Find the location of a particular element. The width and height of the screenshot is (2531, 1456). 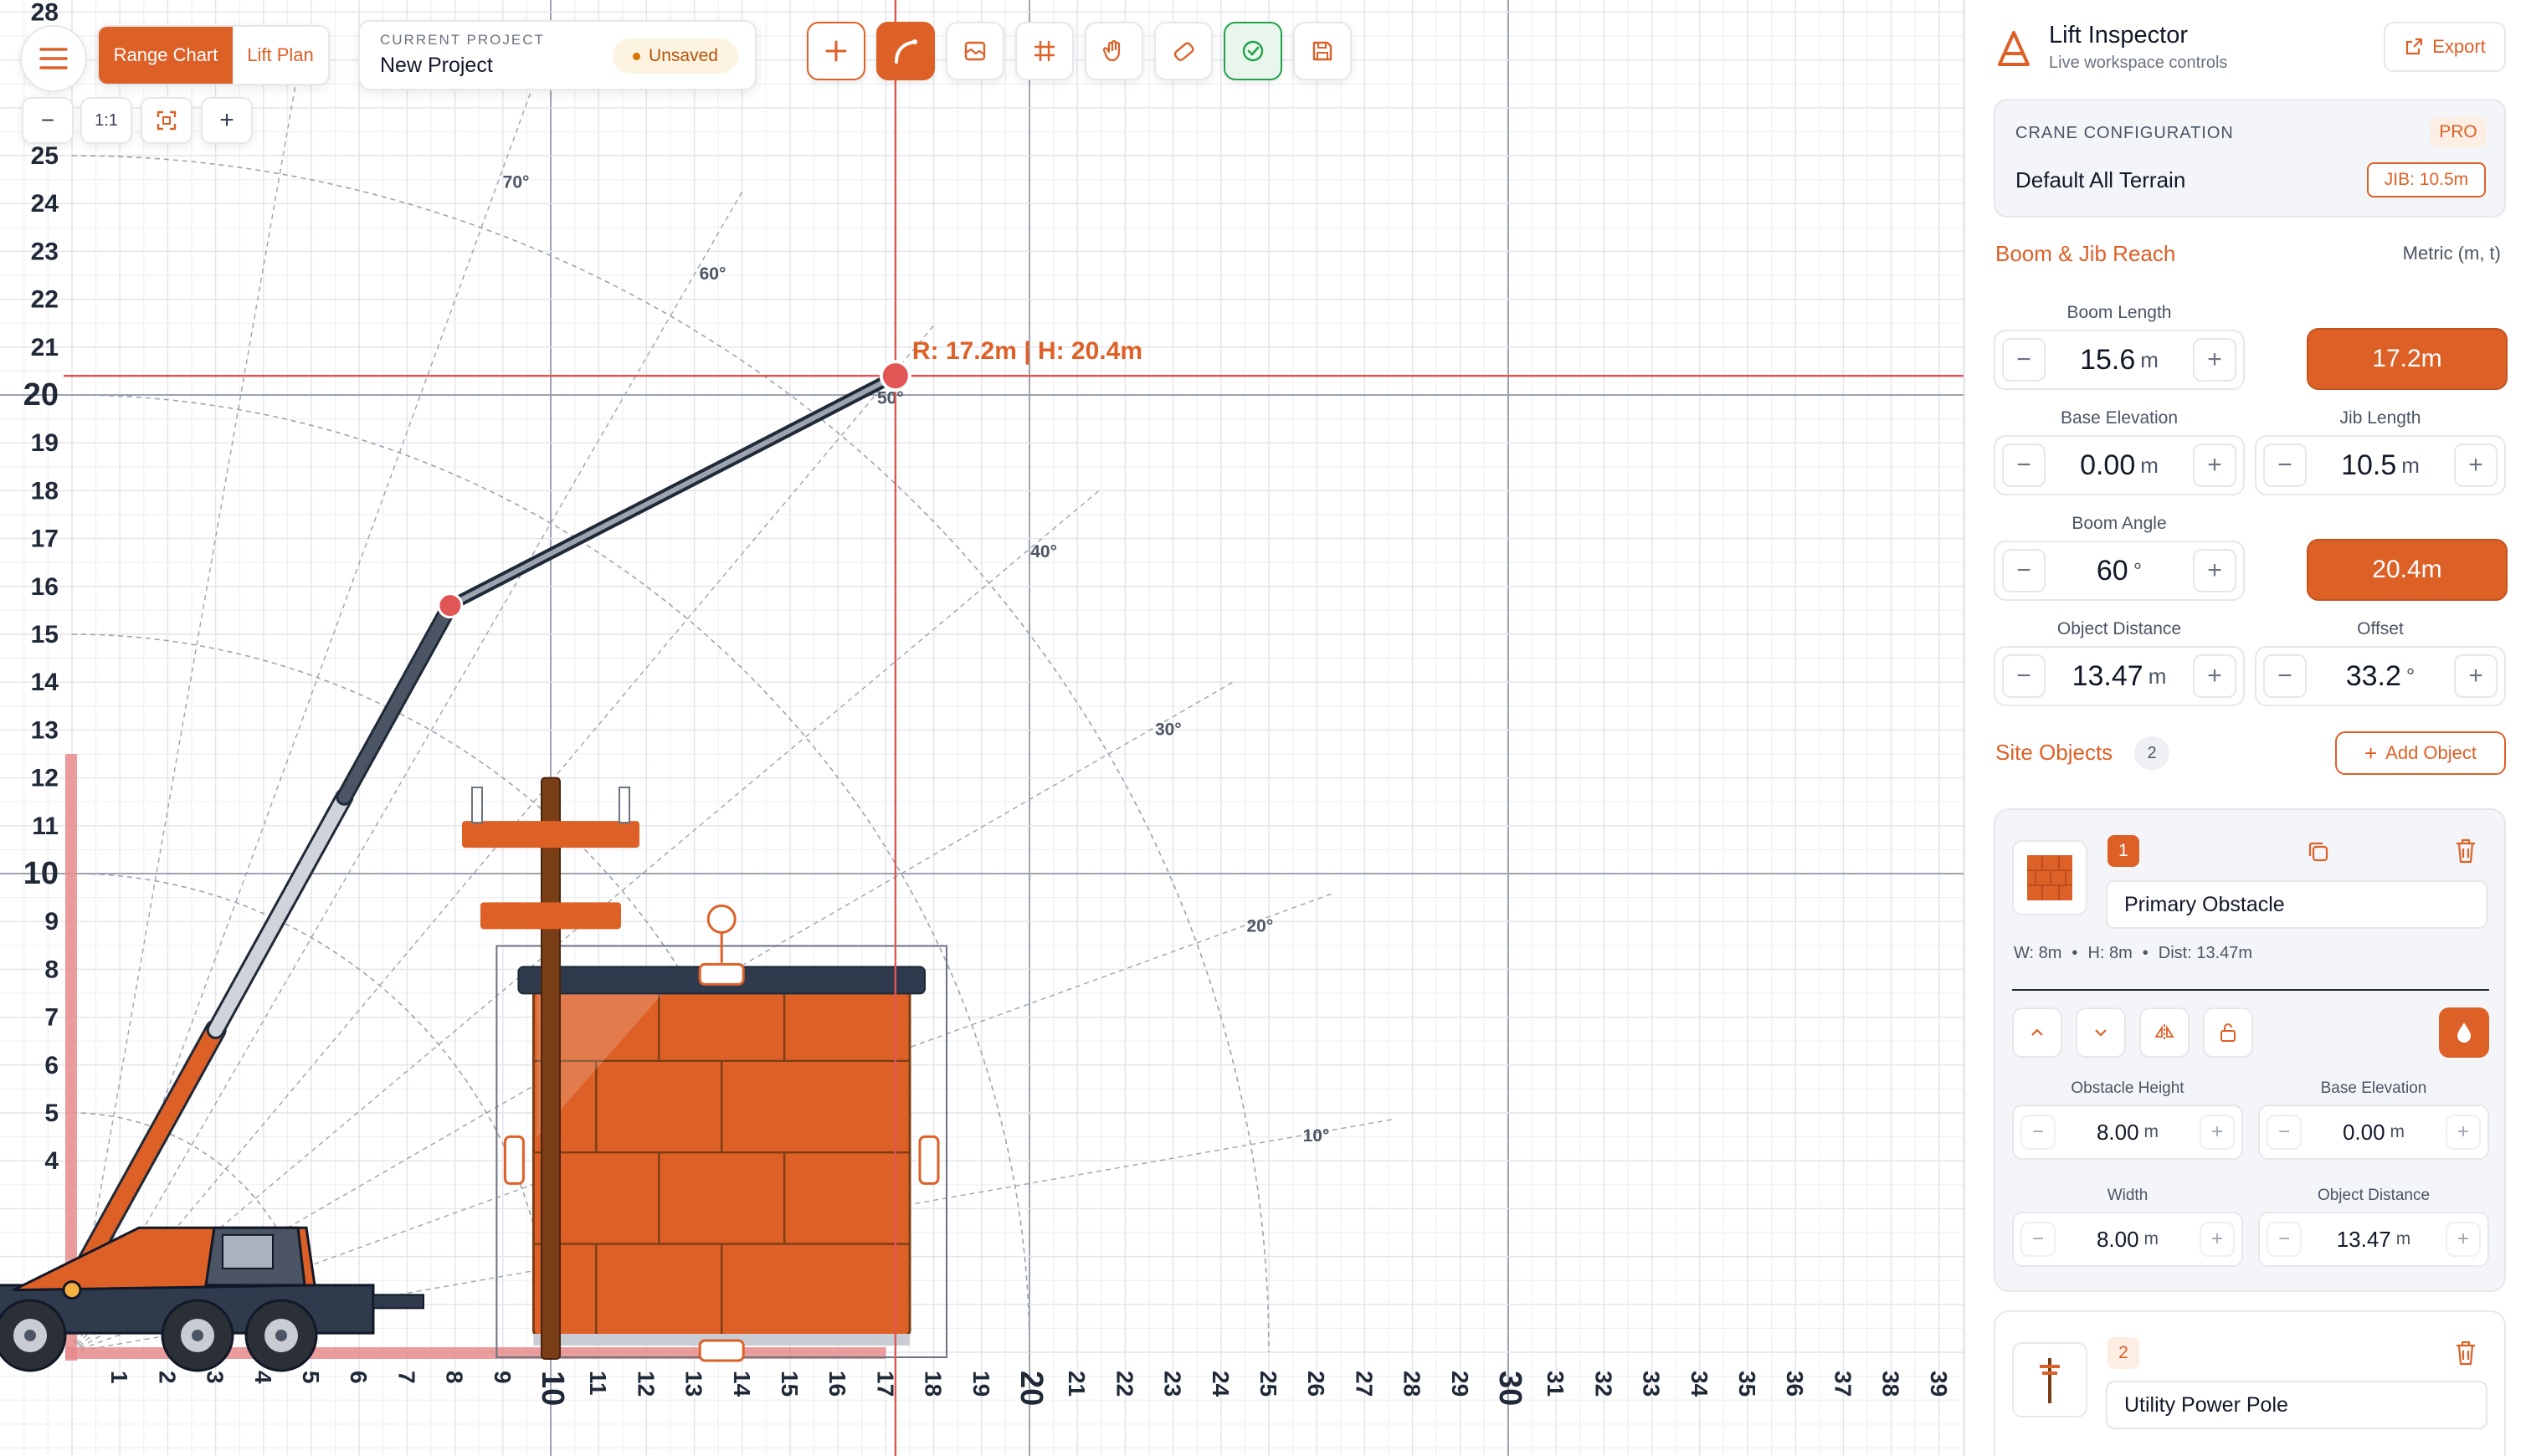

add-object-button: + Add Object is located at coordinates (2420, 753).